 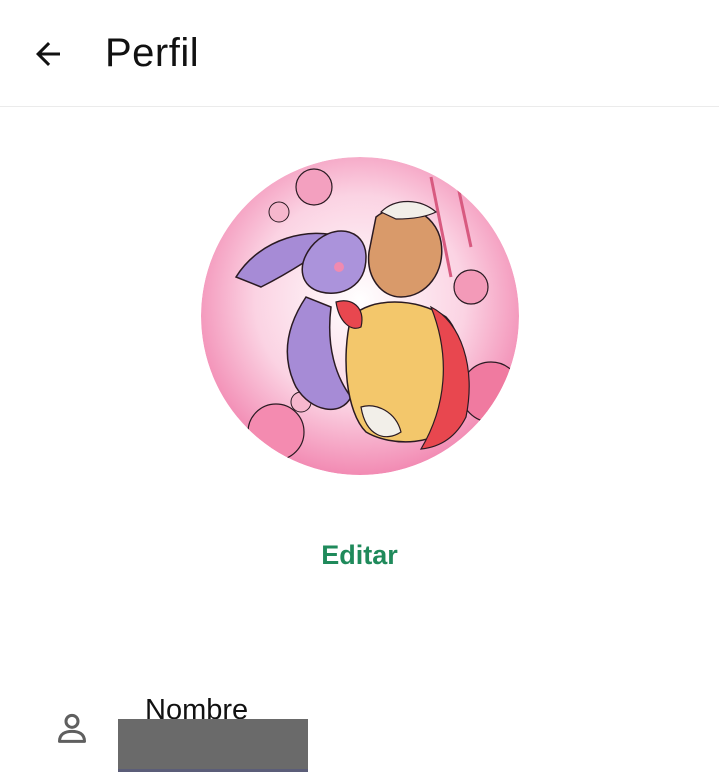 I want to click on top-app-bar: Perfil, so click(x=359, y=53).